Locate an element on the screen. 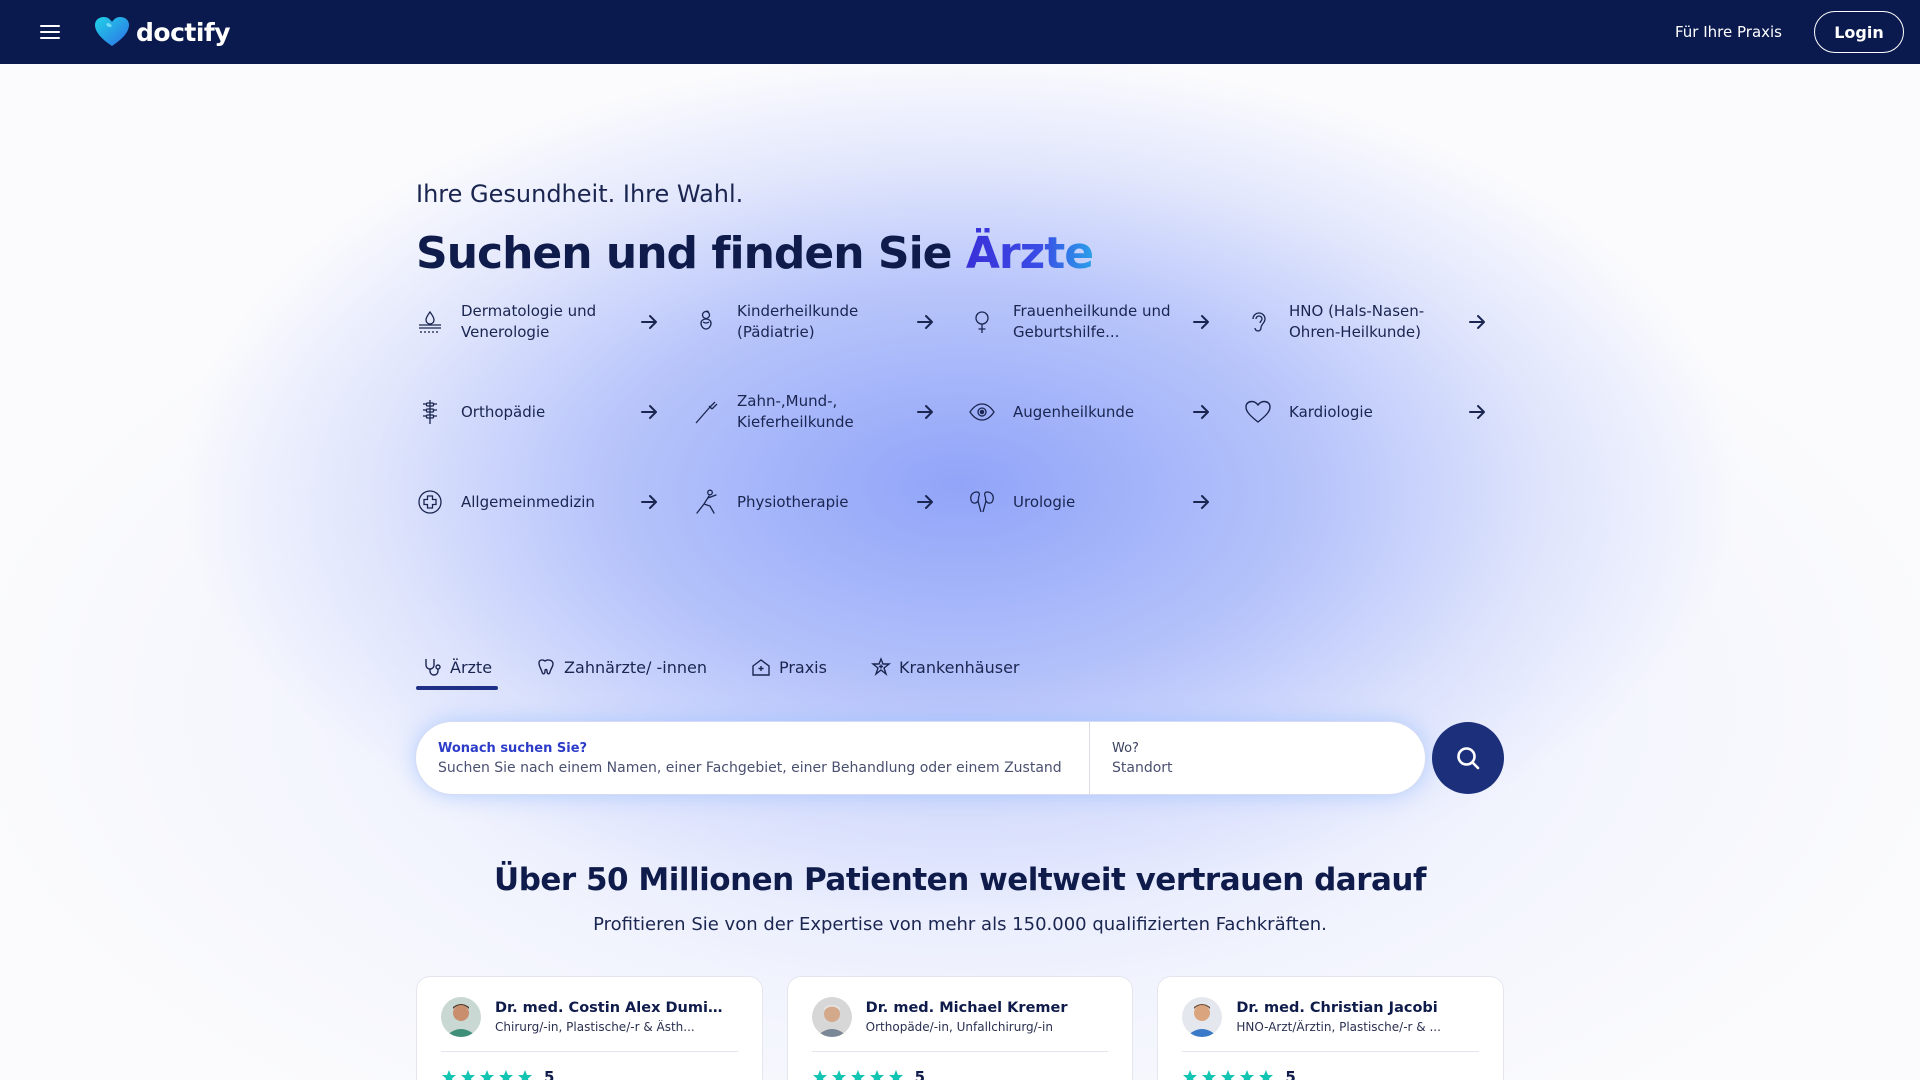  specialty-label: Kardiologie is located at coordinates (1331, 411).